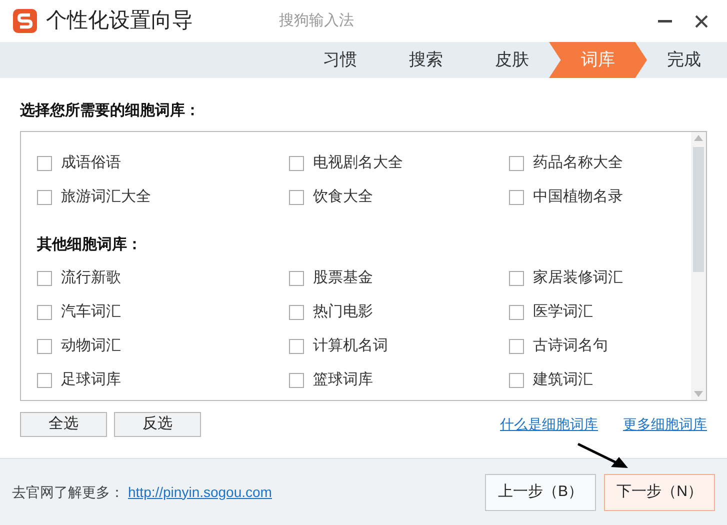 Image resolution: width=727 pixels, height=525 pixels. What do you see at coordinates (563, 312) in the screenshot?
I see `checkbox-label: 医学词汇` at bounding box center [563, 312].